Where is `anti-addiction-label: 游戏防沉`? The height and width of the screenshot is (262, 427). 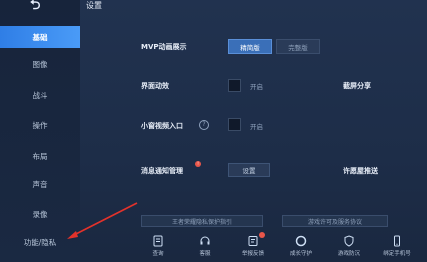
anti-addiction-label: 游戏防沉 is located at coordinates (348, 254).